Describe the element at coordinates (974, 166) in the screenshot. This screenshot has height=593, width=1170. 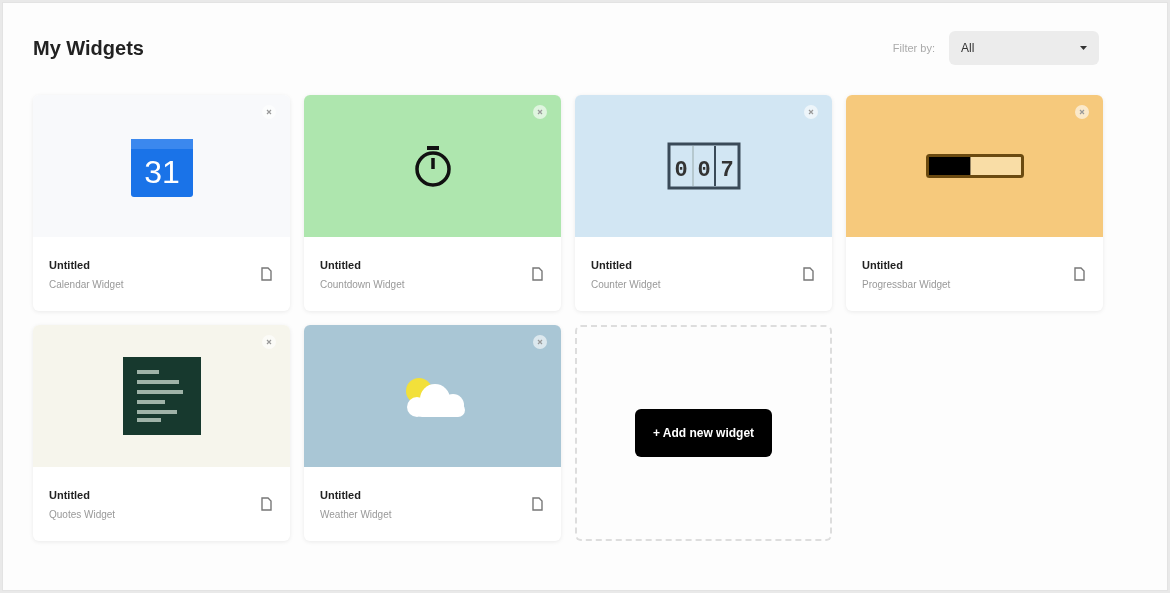
I see `progress-bar-icon` at that location.